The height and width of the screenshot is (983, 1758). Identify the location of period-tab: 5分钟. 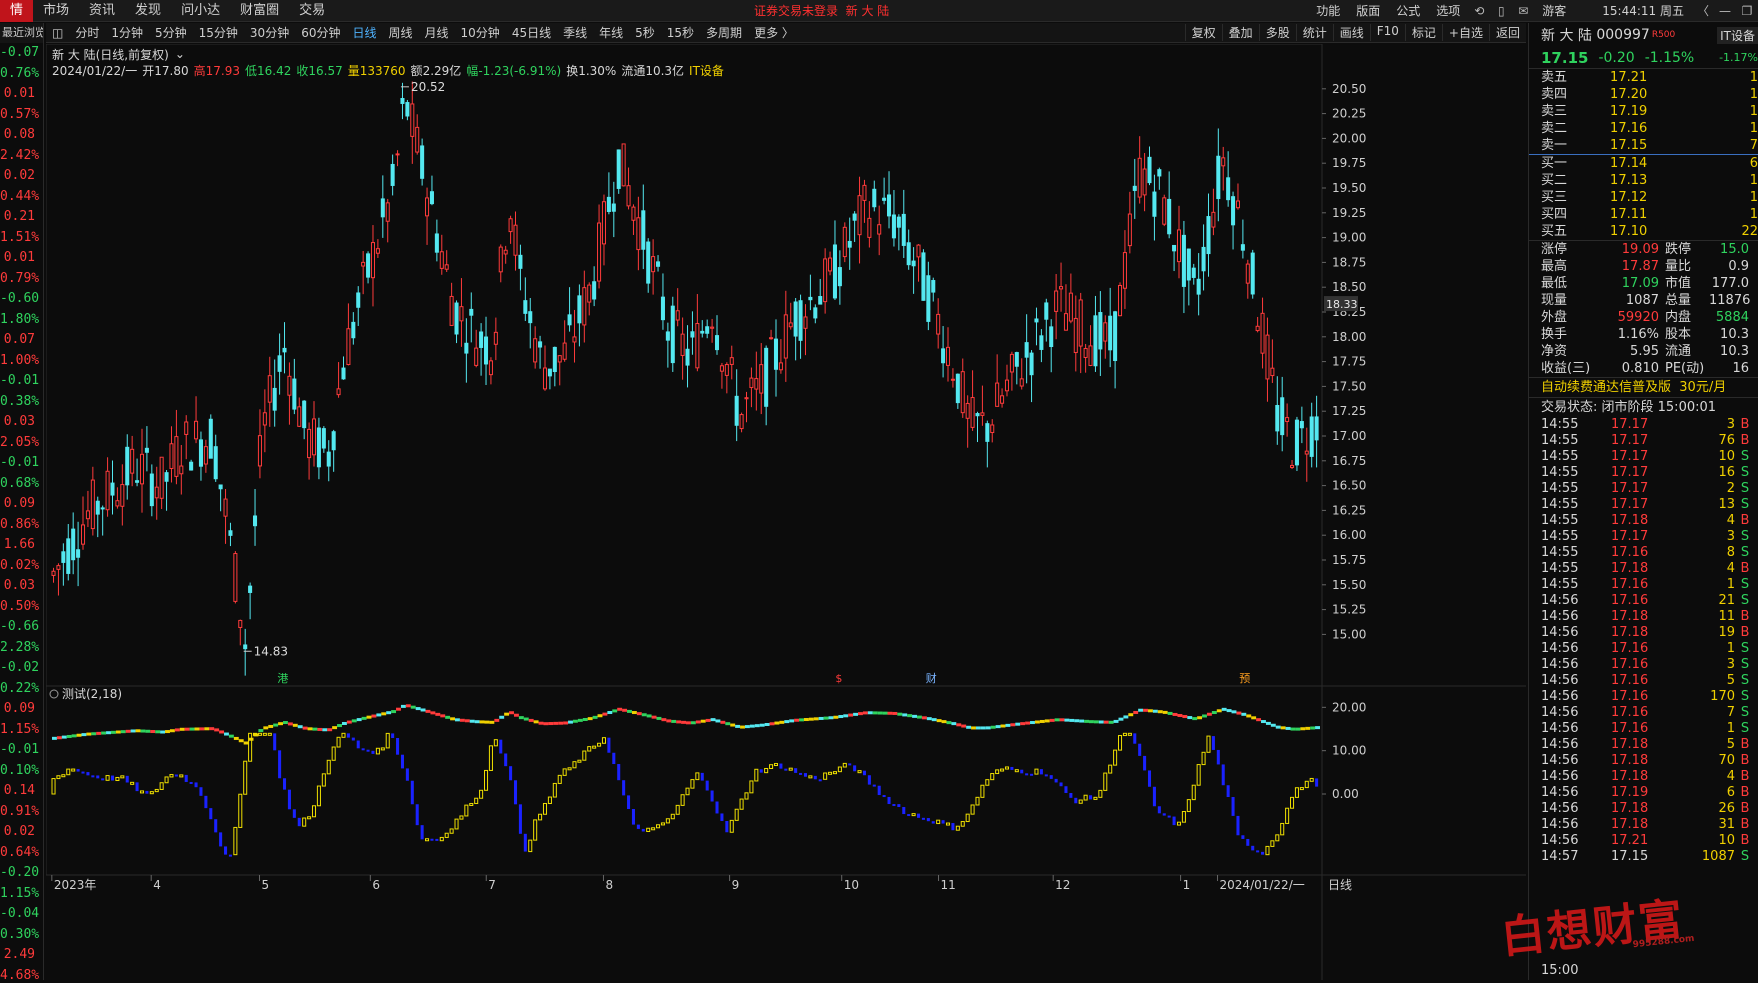
(171, 32).